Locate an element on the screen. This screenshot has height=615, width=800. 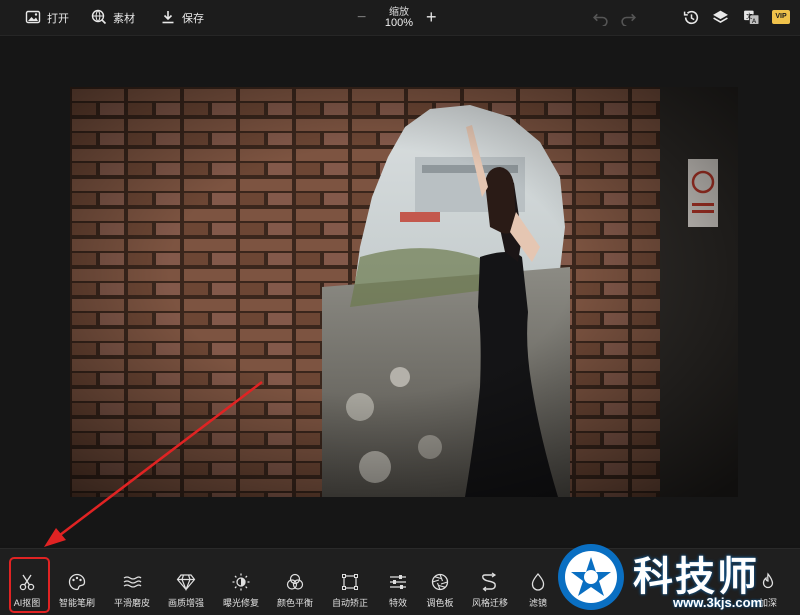
tool-label: 画质增强 is located at coordinates (185, 603).